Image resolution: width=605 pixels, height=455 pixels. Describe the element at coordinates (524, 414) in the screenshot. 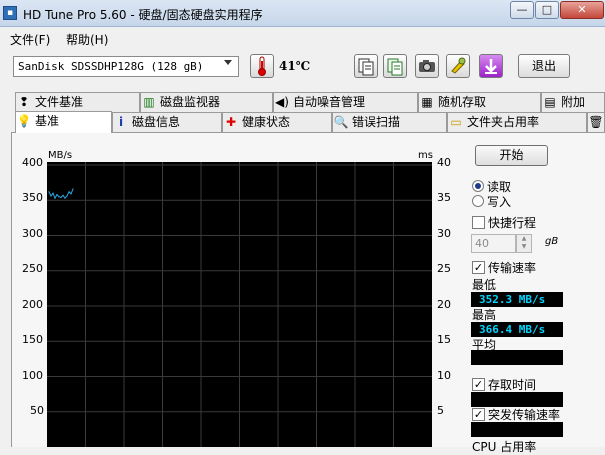

I see `burst-rate-label: 突发传输速率` at that location.